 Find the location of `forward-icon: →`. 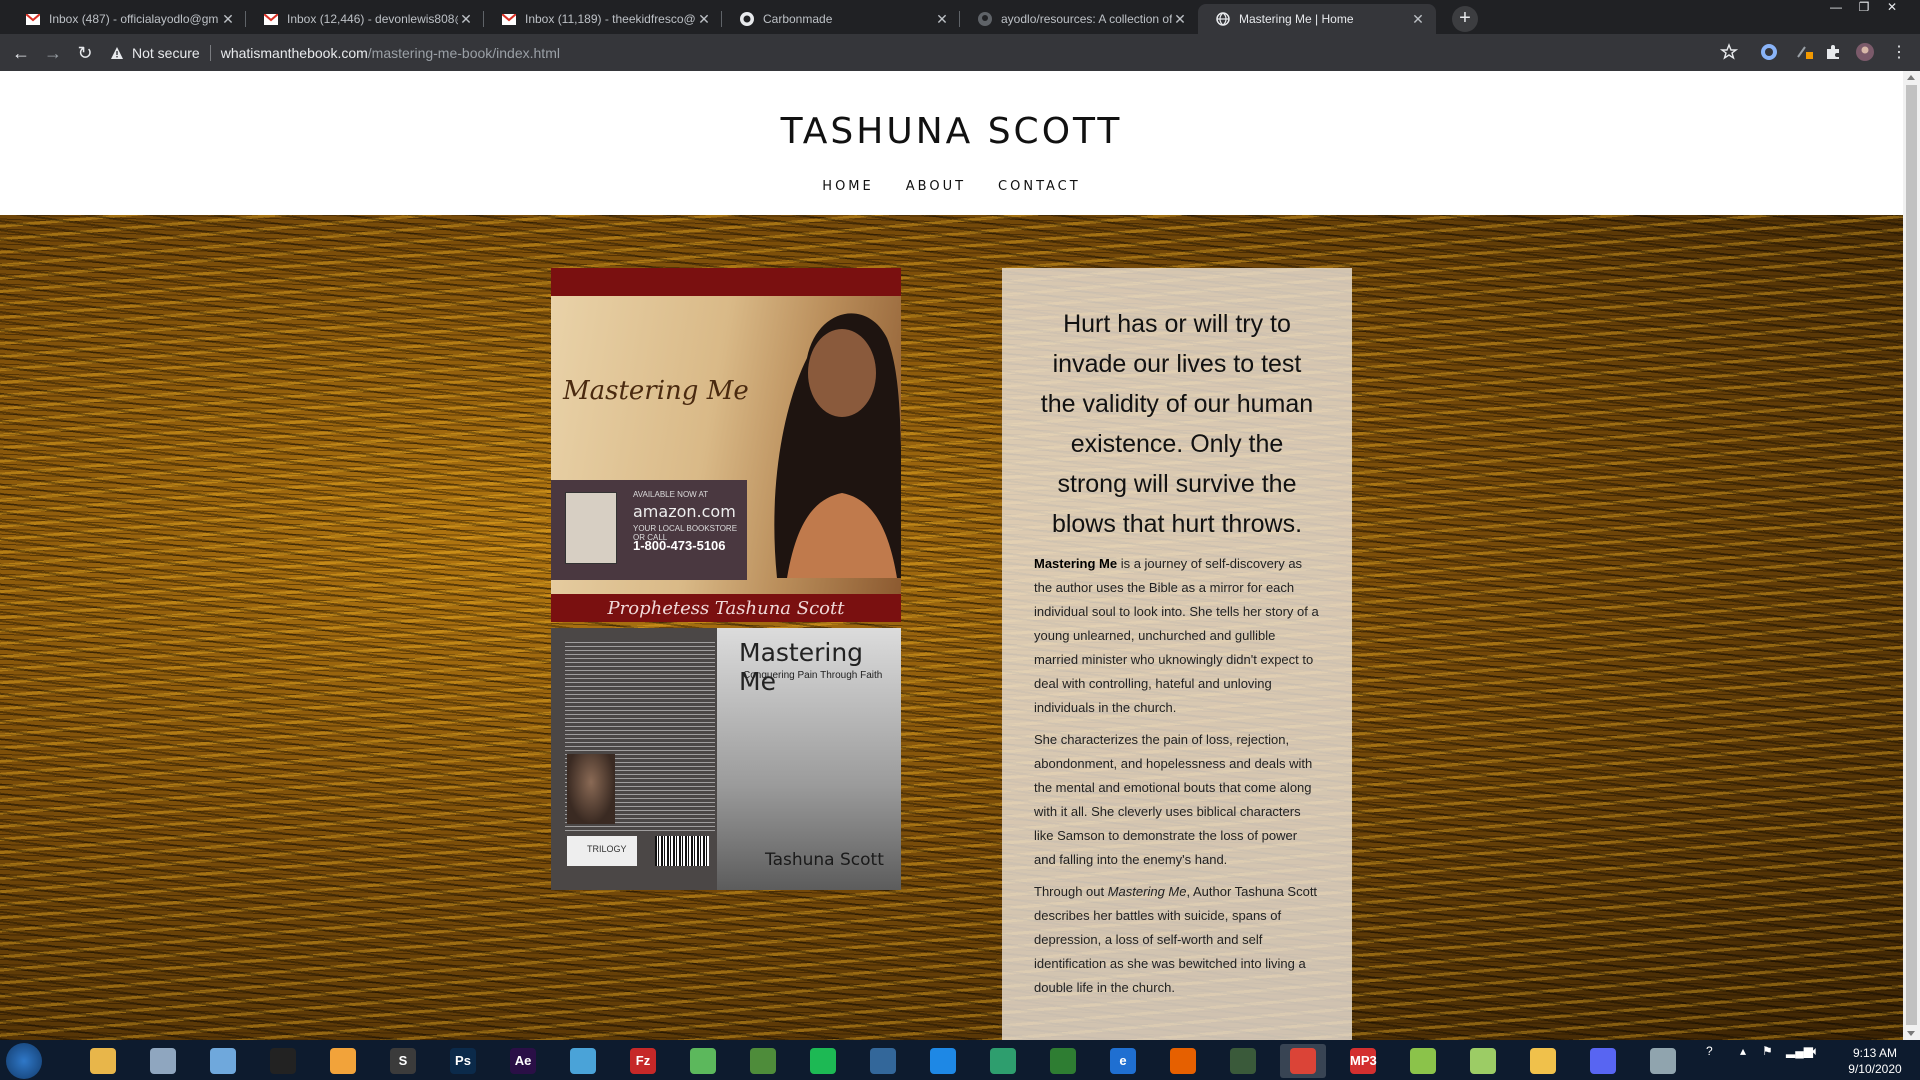

forward-icon: → is located at coordinates (53, 53).